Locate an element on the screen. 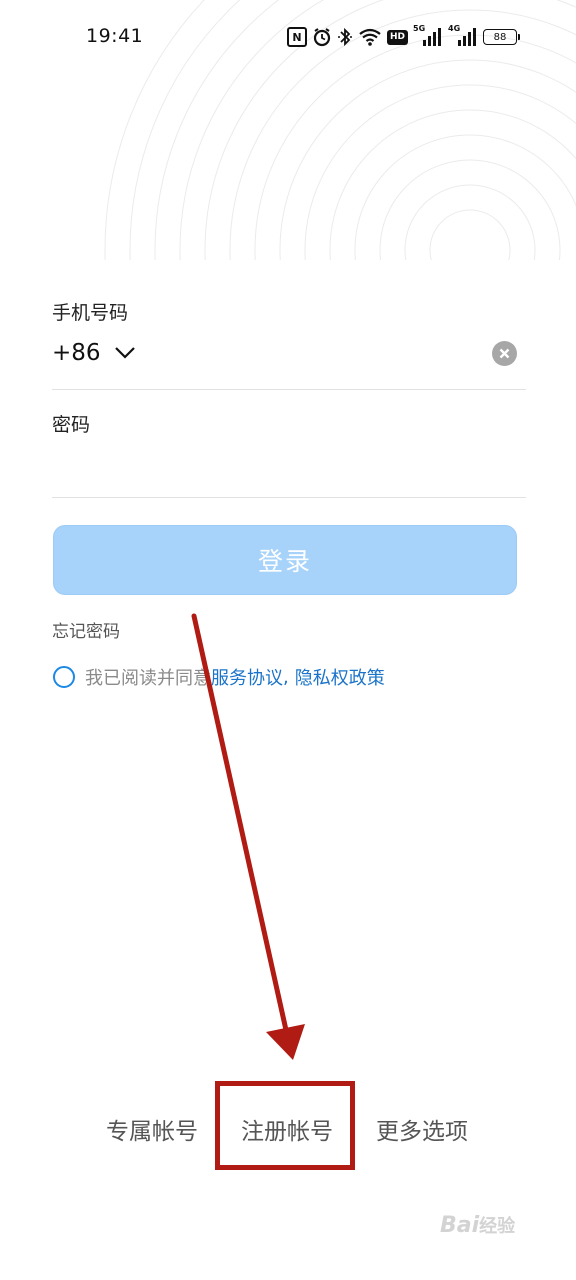 The height and width of the screenshot is (1280, 576). password-divider is located at coordinates (289, 497).